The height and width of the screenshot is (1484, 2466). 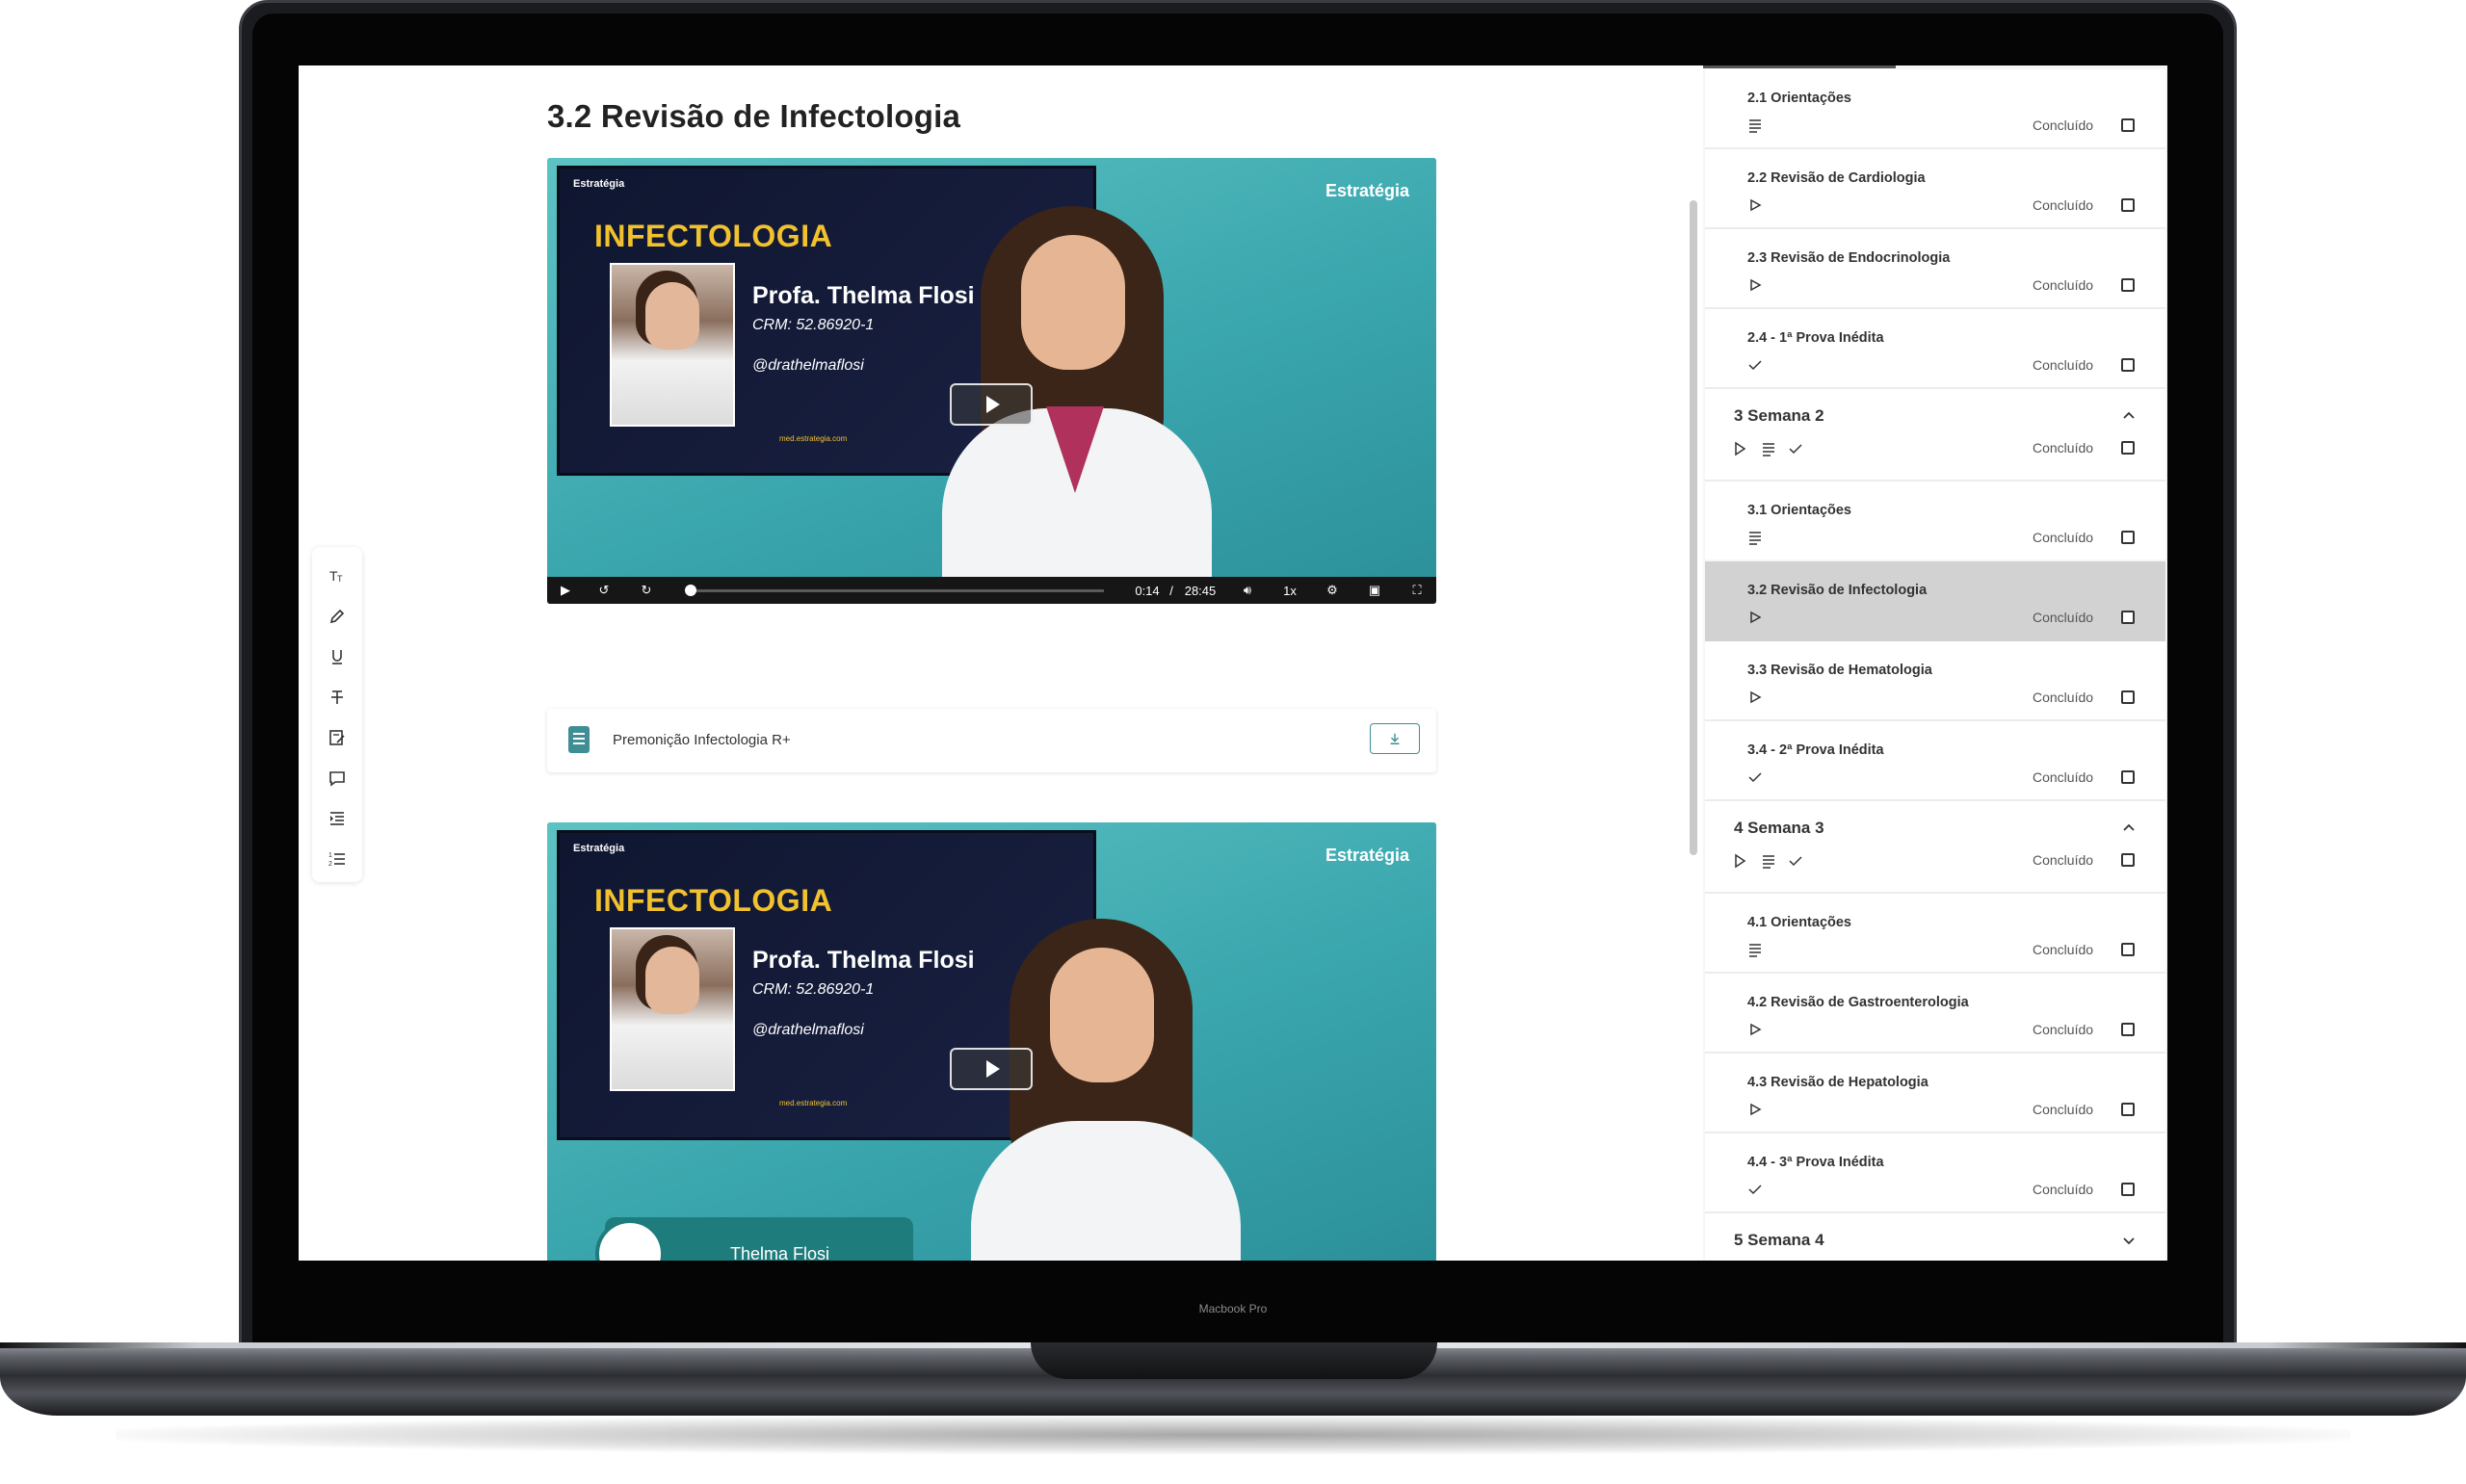 I want to click on document-icon, so click(x=579, y=740).